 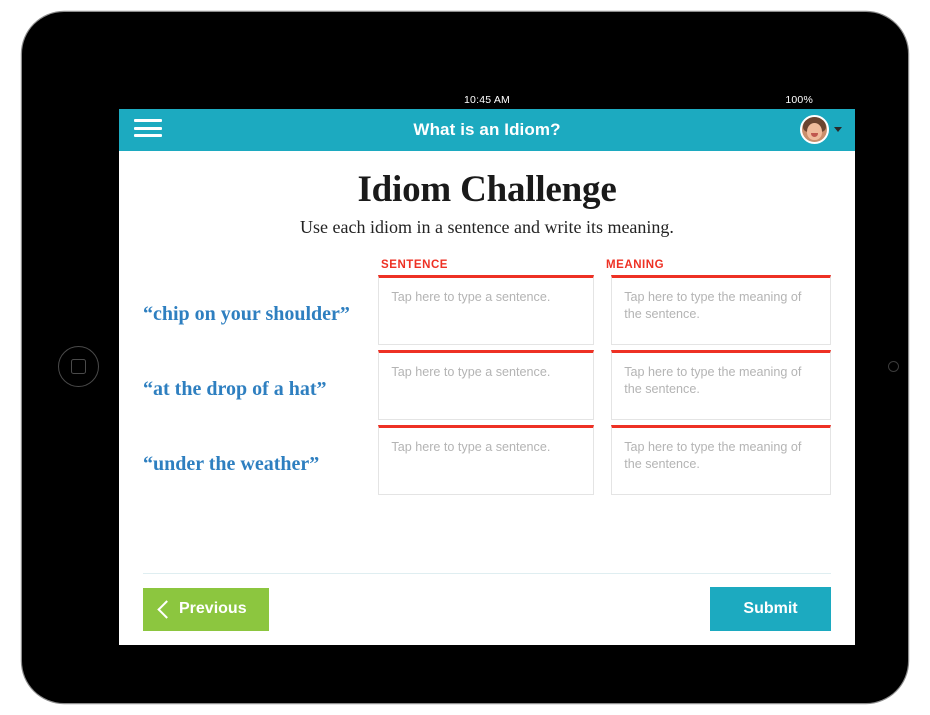 I want to click on footer-buttons: Previous Submit, so click(x=487, y=609).